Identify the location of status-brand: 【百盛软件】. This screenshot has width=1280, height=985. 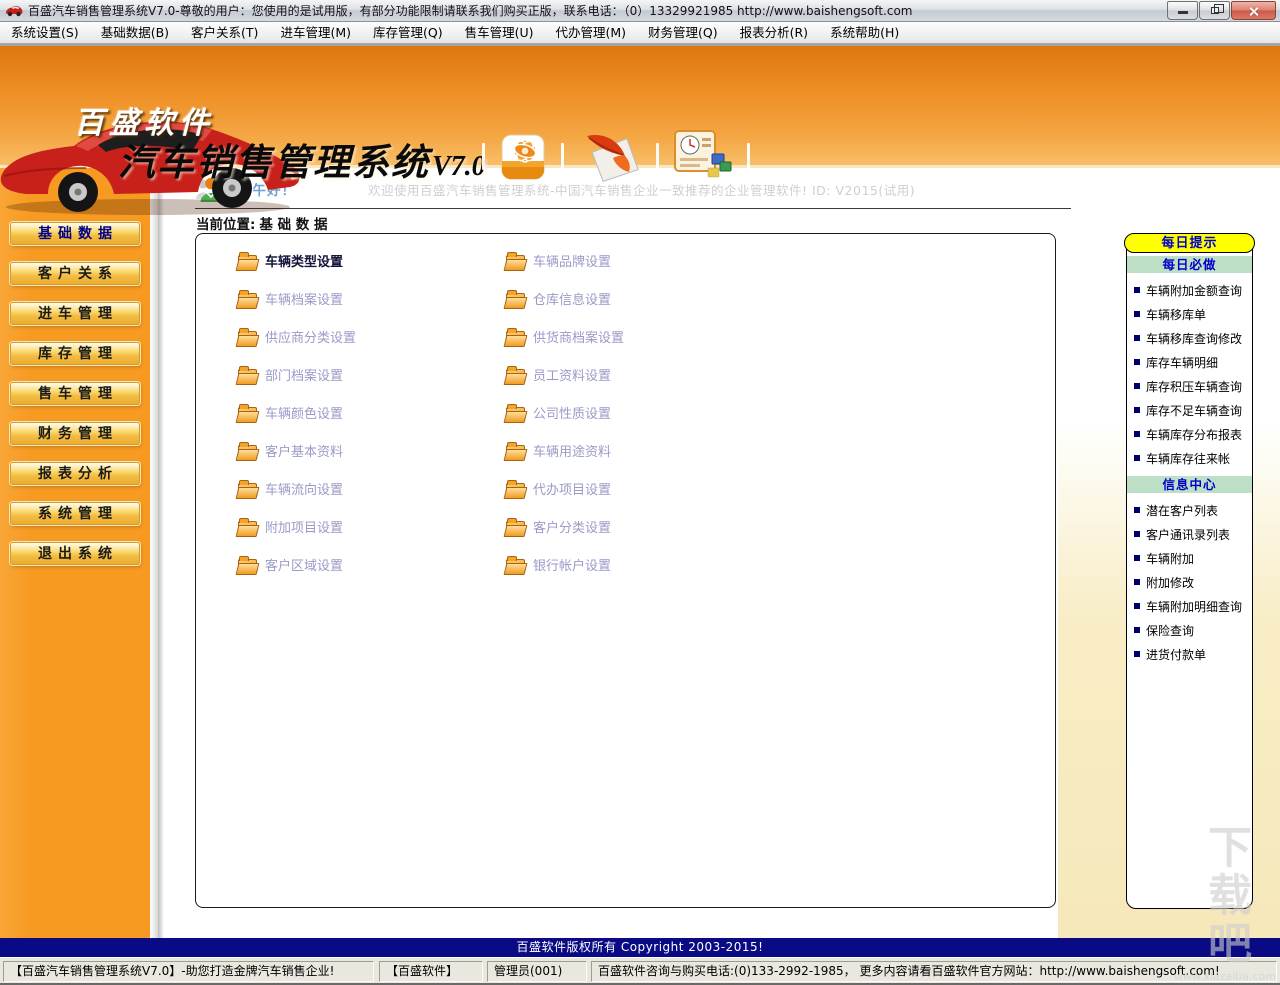
(431, 971).